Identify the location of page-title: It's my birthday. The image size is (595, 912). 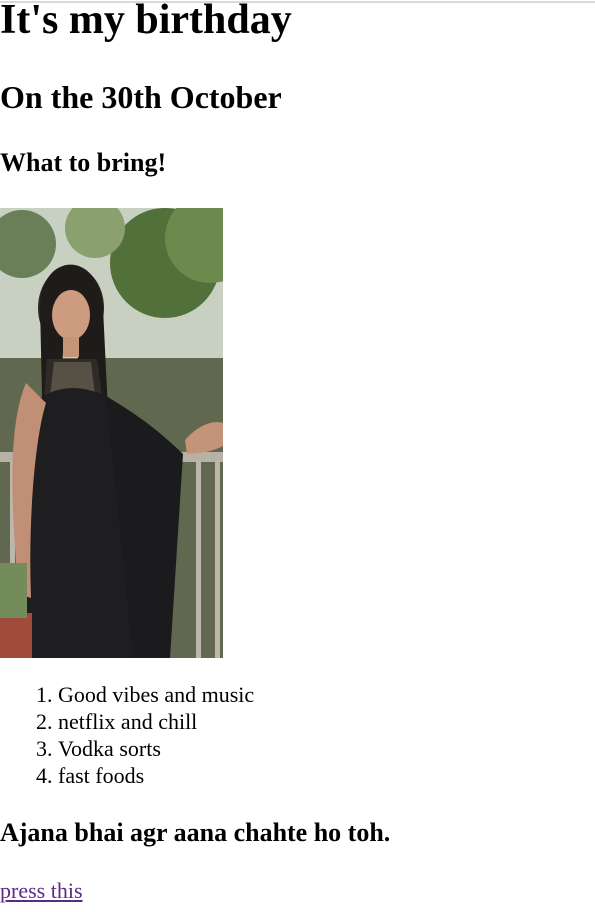
(146, 21).